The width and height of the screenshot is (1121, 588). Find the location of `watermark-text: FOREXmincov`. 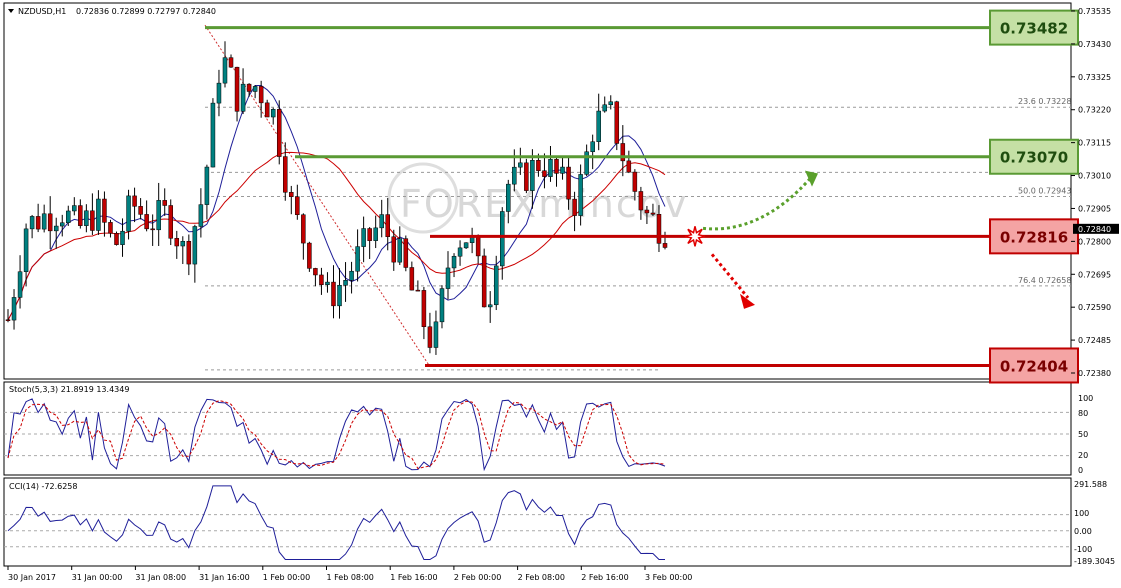

watermark-text: FOREXmincov is located at coordinates (544, 204).